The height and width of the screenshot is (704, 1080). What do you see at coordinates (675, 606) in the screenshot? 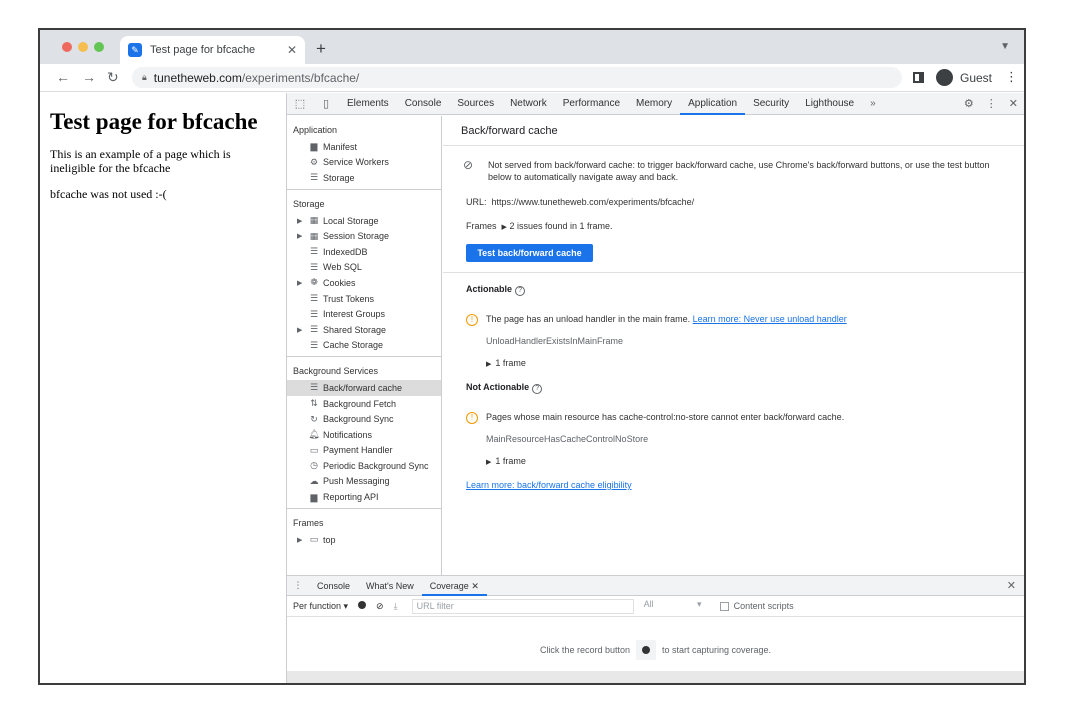
I see `type-filter-select: All ▾` at bounding box center [675, 606].